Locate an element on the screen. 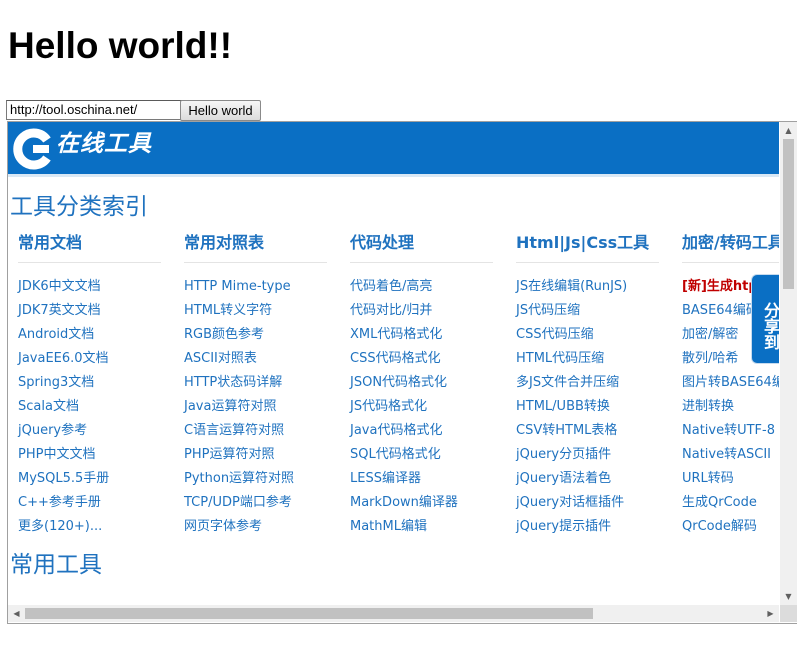 This screenshot has width=798, height=651. url-input is located at coordinates (94, 110).